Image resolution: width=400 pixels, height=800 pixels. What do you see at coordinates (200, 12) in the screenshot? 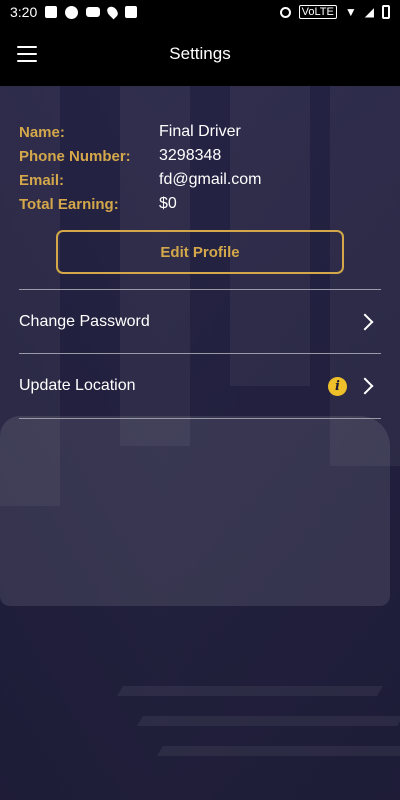
I see `status-bar: 3:20 VoLTE ▼ ◢` at bounding box center [200, 12].